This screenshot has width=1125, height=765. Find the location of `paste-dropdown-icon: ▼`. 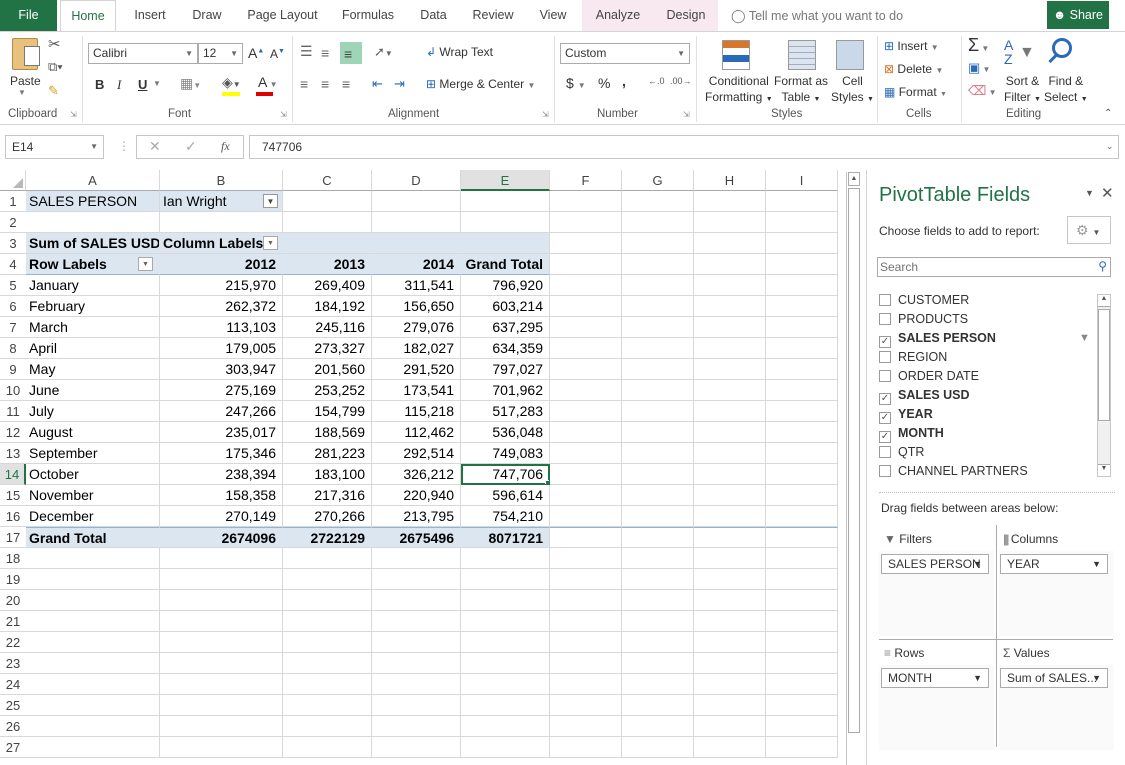

paste-dropdown-icon: ▼ is located at coordinates (22, 92).